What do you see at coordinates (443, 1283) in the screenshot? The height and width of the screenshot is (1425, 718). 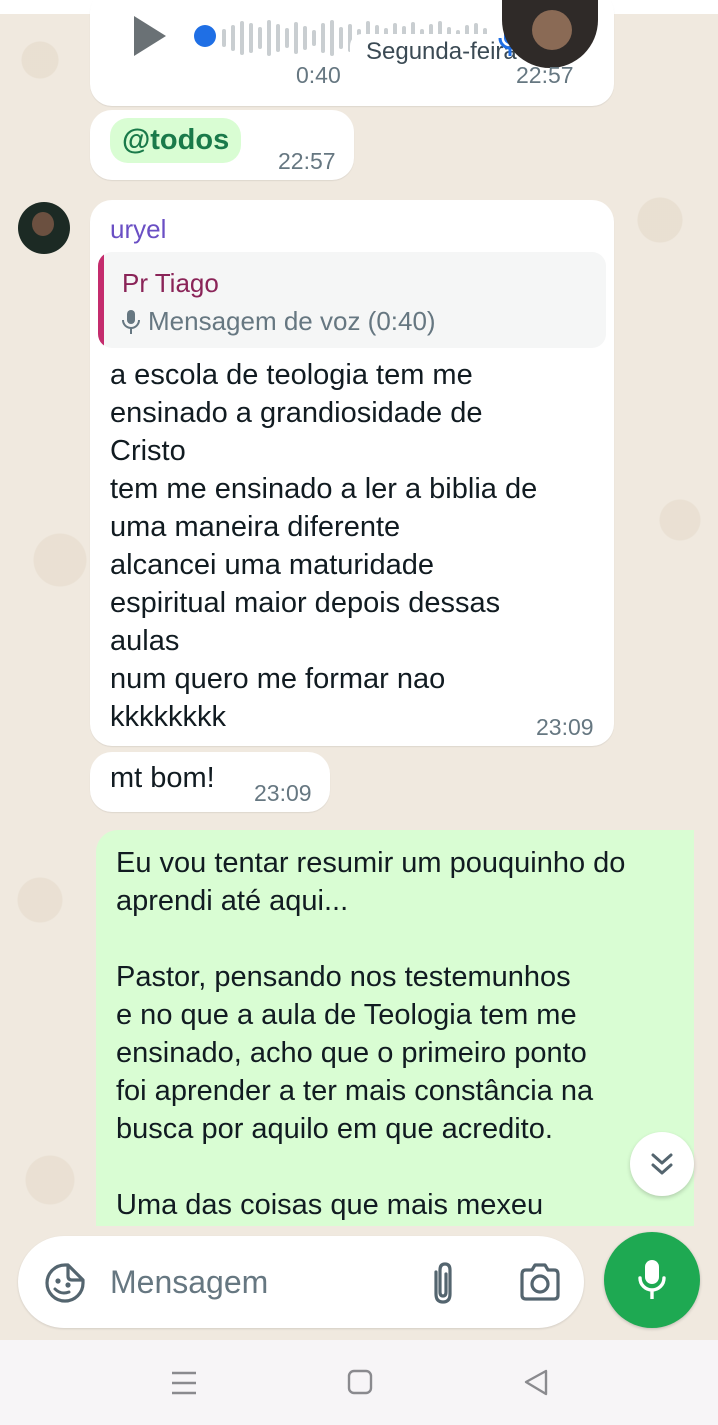 I see `paperclip-icon` at bounding box center [443, 1283].